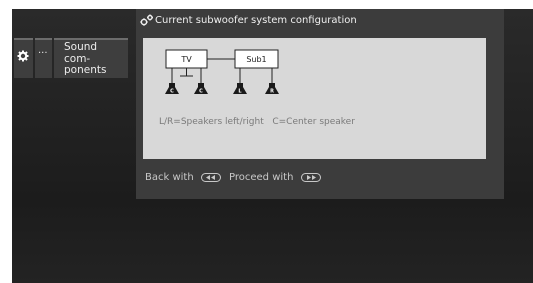  I want to click on tv-label: TV, so click(186, 59).